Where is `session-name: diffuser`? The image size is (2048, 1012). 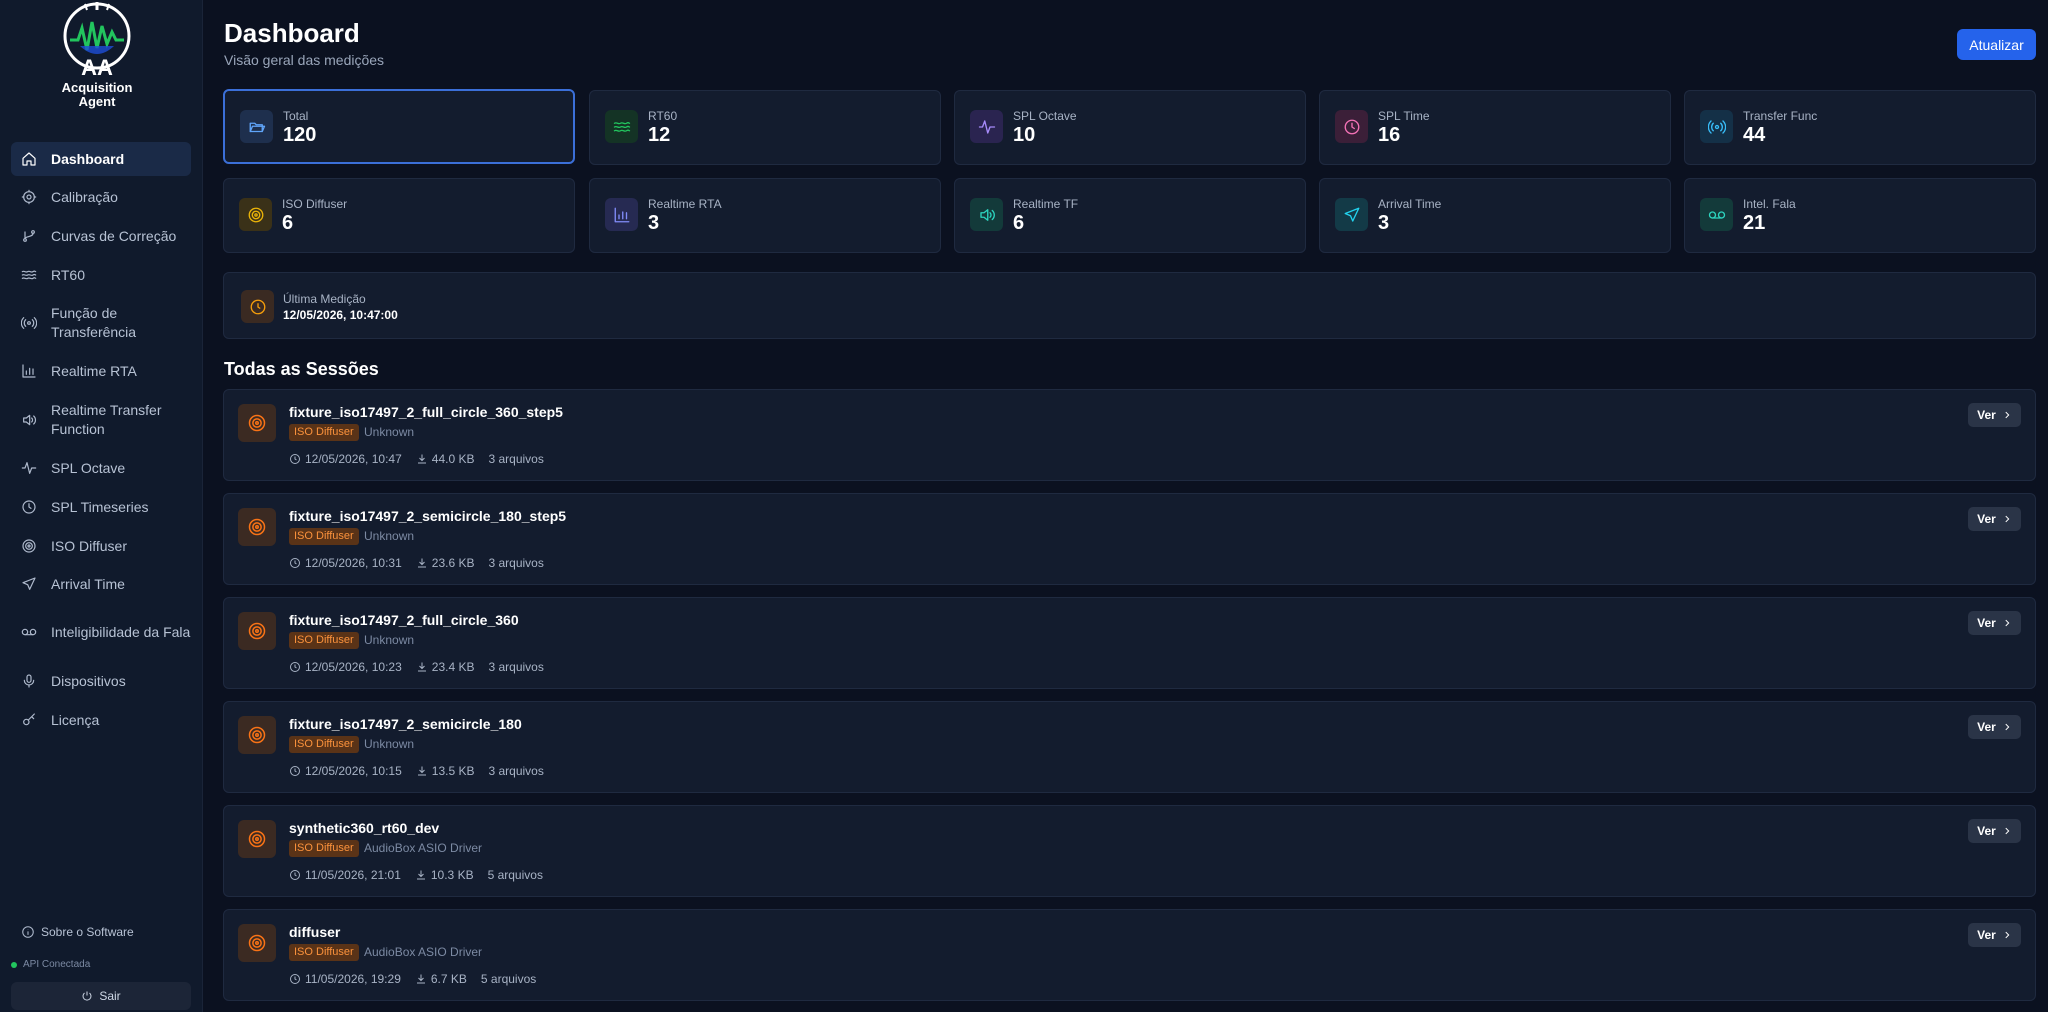
session-name: diffuser is located at coordinates (315, 932).